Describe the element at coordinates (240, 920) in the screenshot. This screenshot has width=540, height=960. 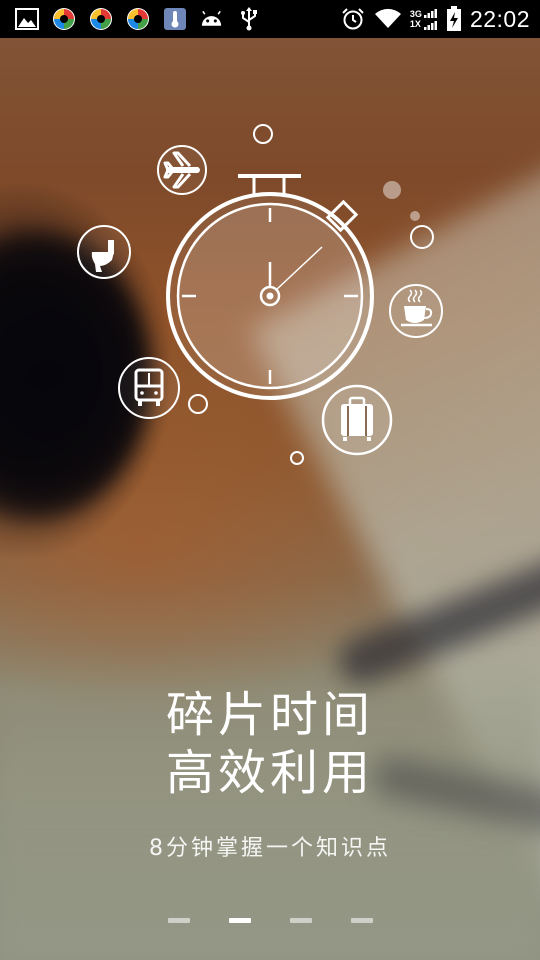
I see `page-dot-active` at that location.